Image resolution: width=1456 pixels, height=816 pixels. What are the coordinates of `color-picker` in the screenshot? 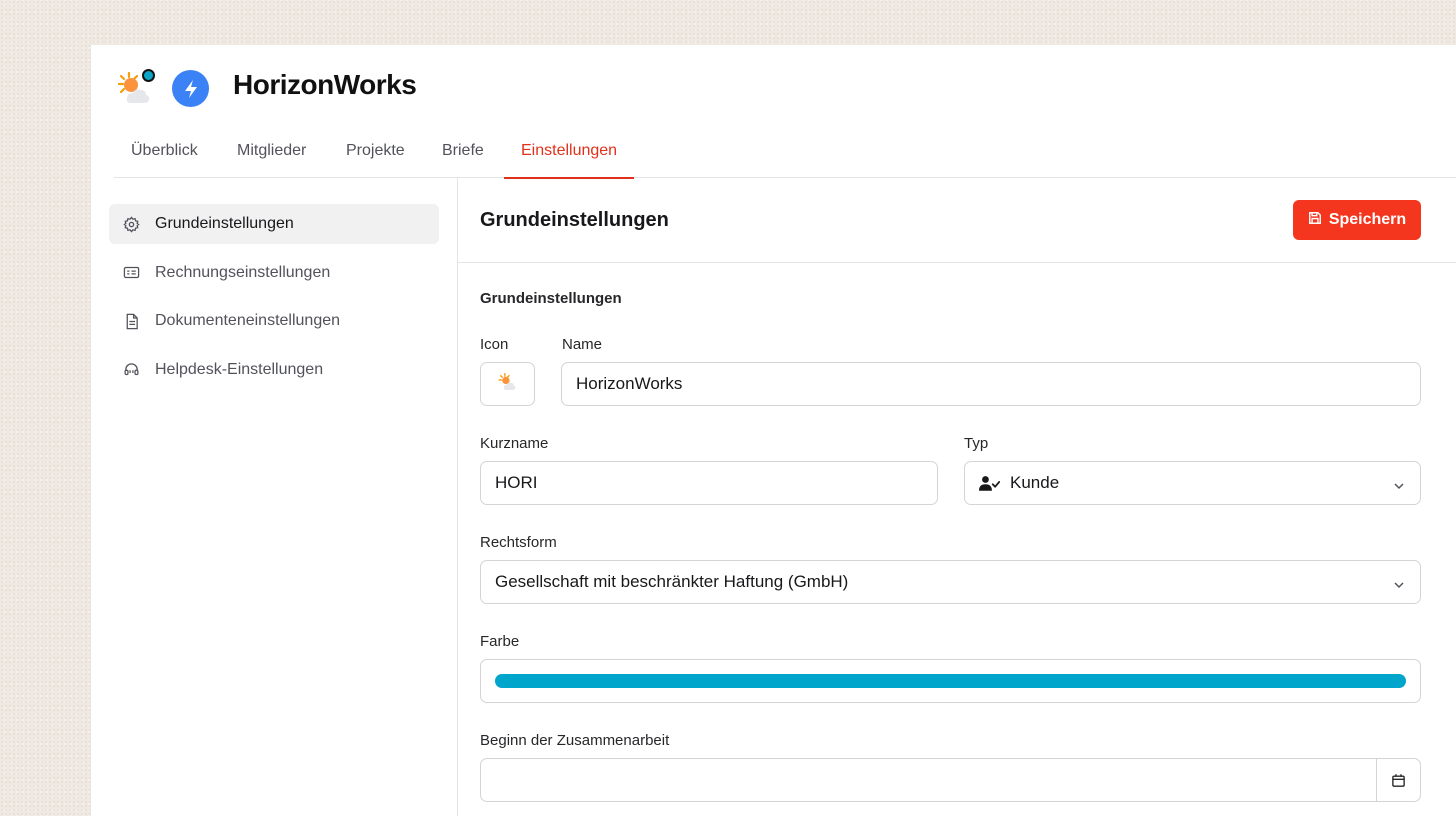 It's located at (950, 681).